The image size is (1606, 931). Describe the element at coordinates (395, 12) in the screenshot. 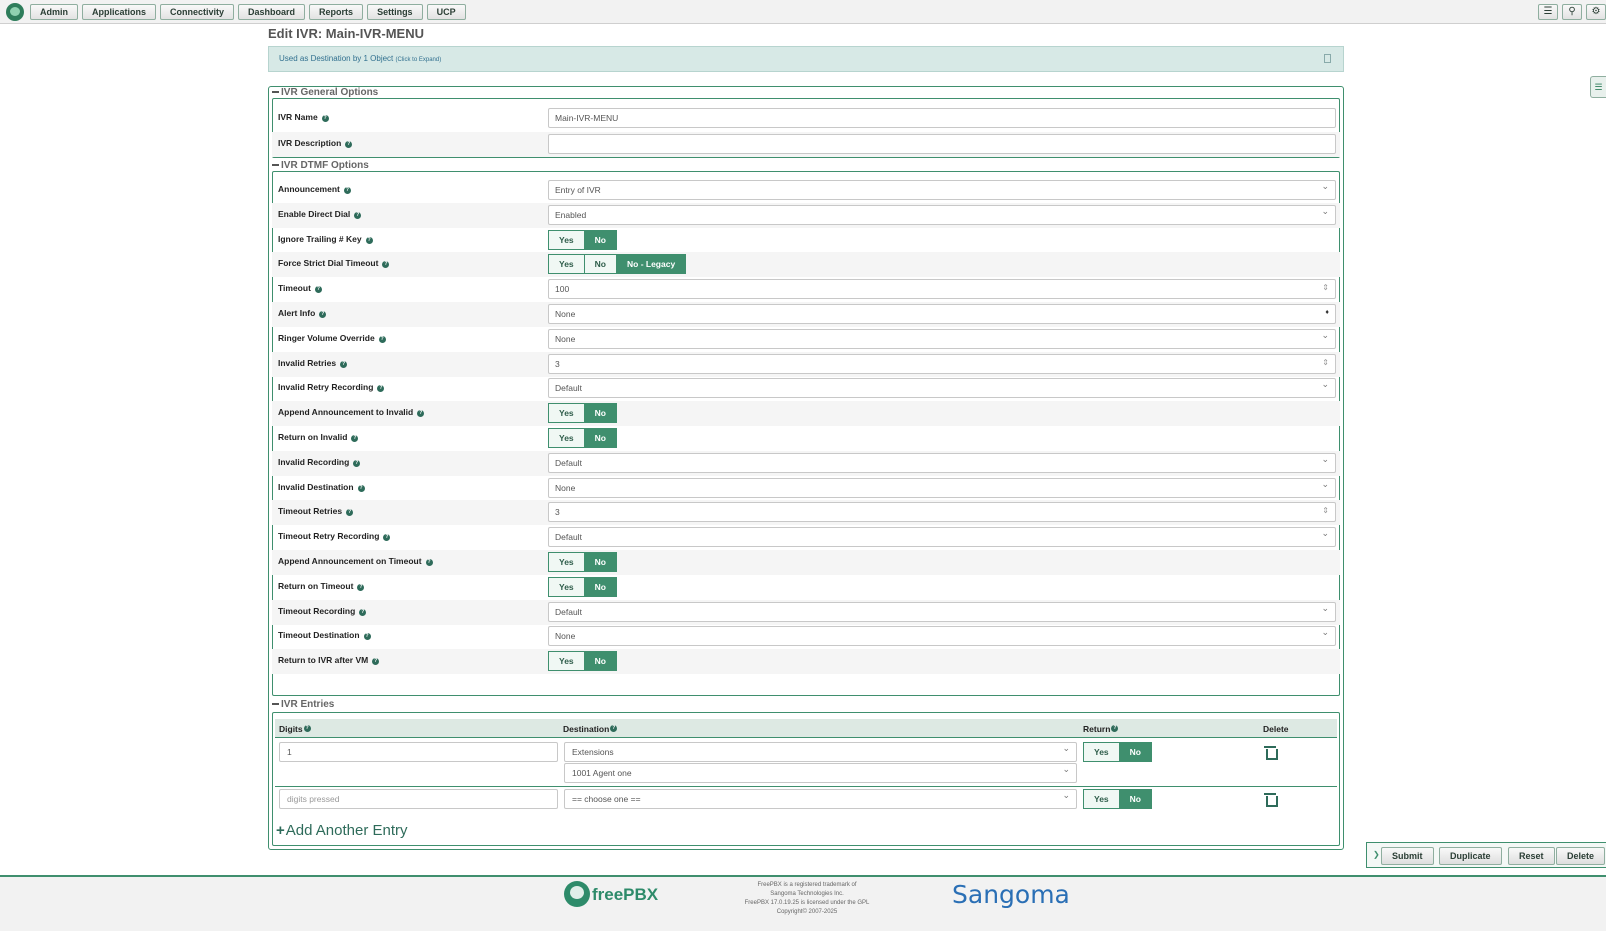

I see `menu-settings: Settings` at that location.